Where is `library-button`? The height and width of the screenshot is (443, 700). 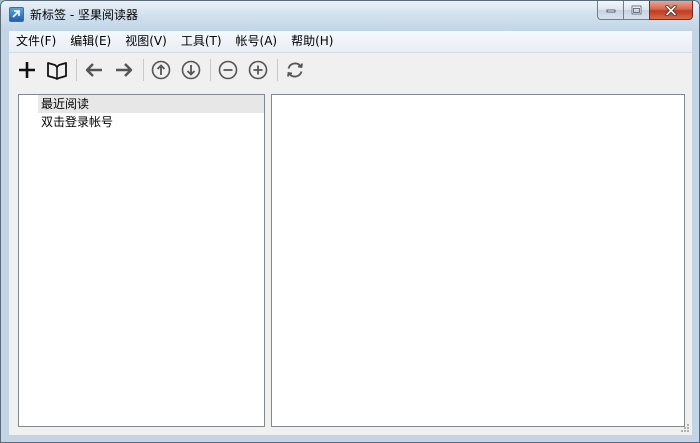 library-button is located at coordinates (57, 70).